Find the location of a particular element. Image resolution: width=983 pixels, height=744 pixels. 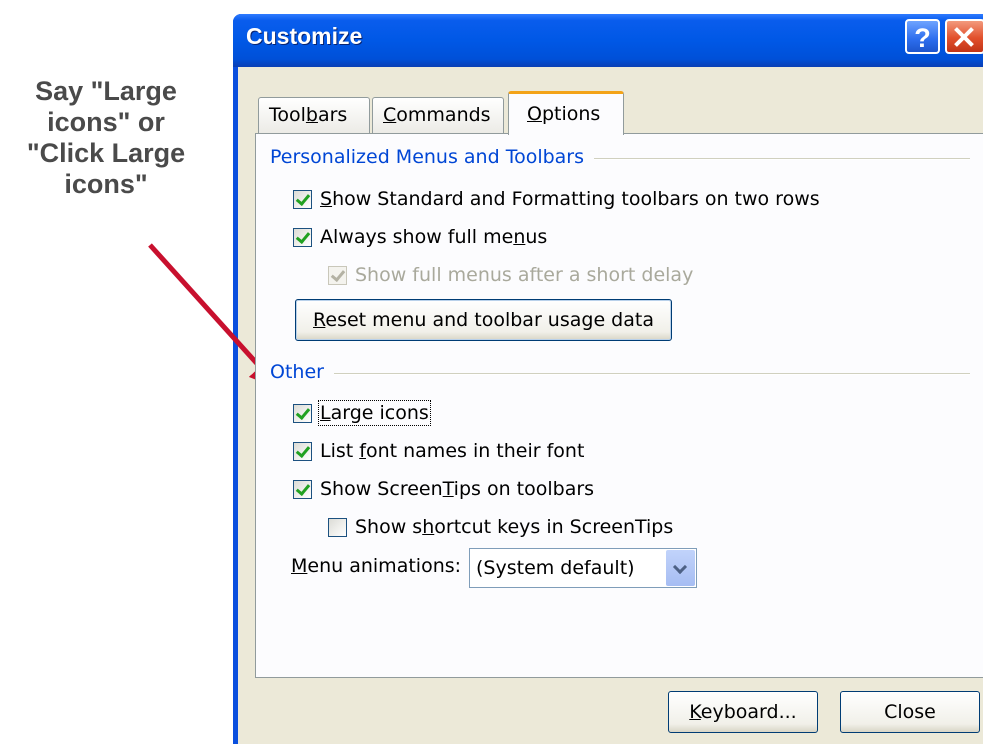

checkbox-label: Always show full menus is located at coordinates (434, 237).